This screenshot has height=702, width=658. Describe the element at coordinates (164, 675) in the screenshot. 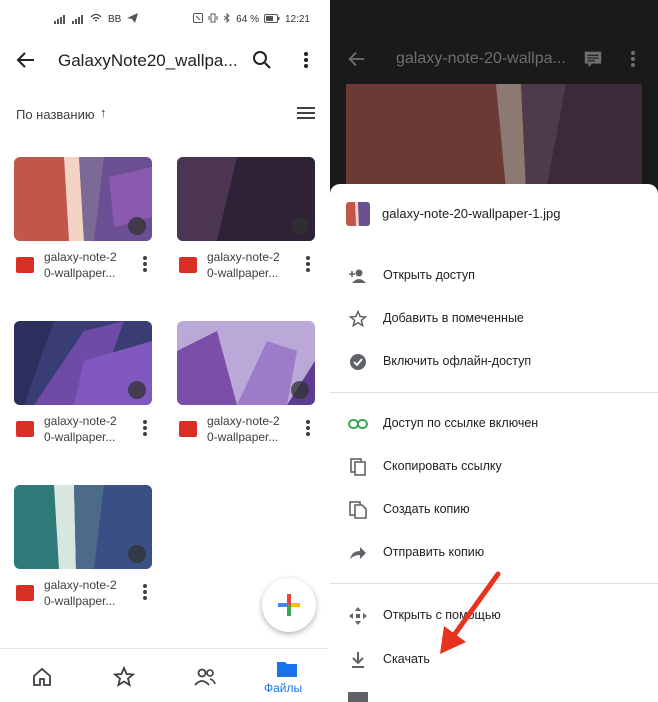

I see `bottom-navigation: Файлы` at that location.